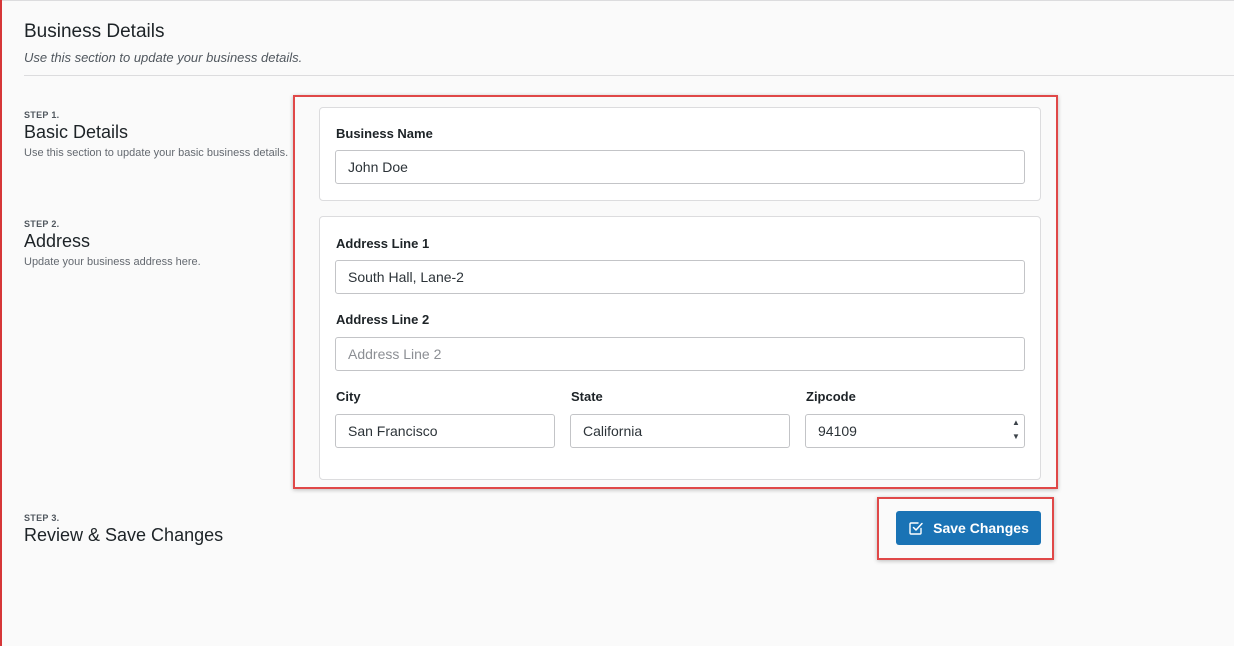 The image size is (1234, 646). Describe the element at coordinates (42, 518) in the screenshot. I see `step-label: STEP 3.` at that location.